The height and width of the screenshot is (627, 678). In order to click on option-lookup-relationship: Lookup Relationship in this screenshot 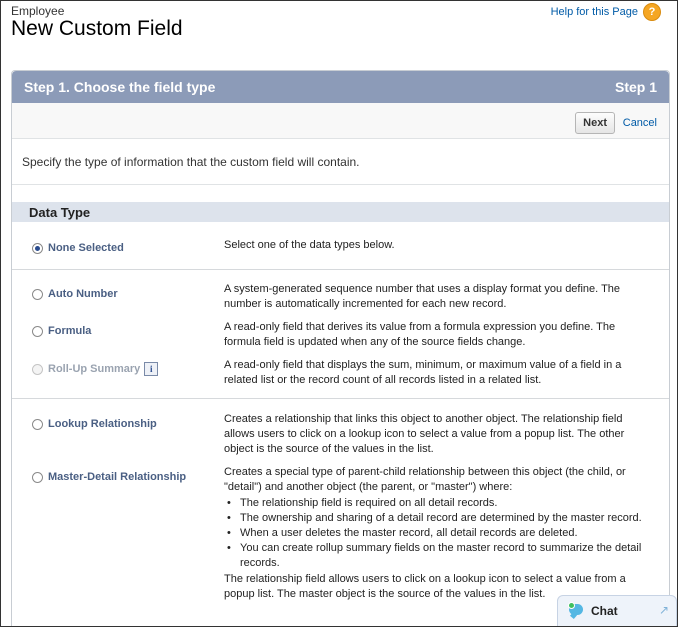, I will do `click(94, 424)`.